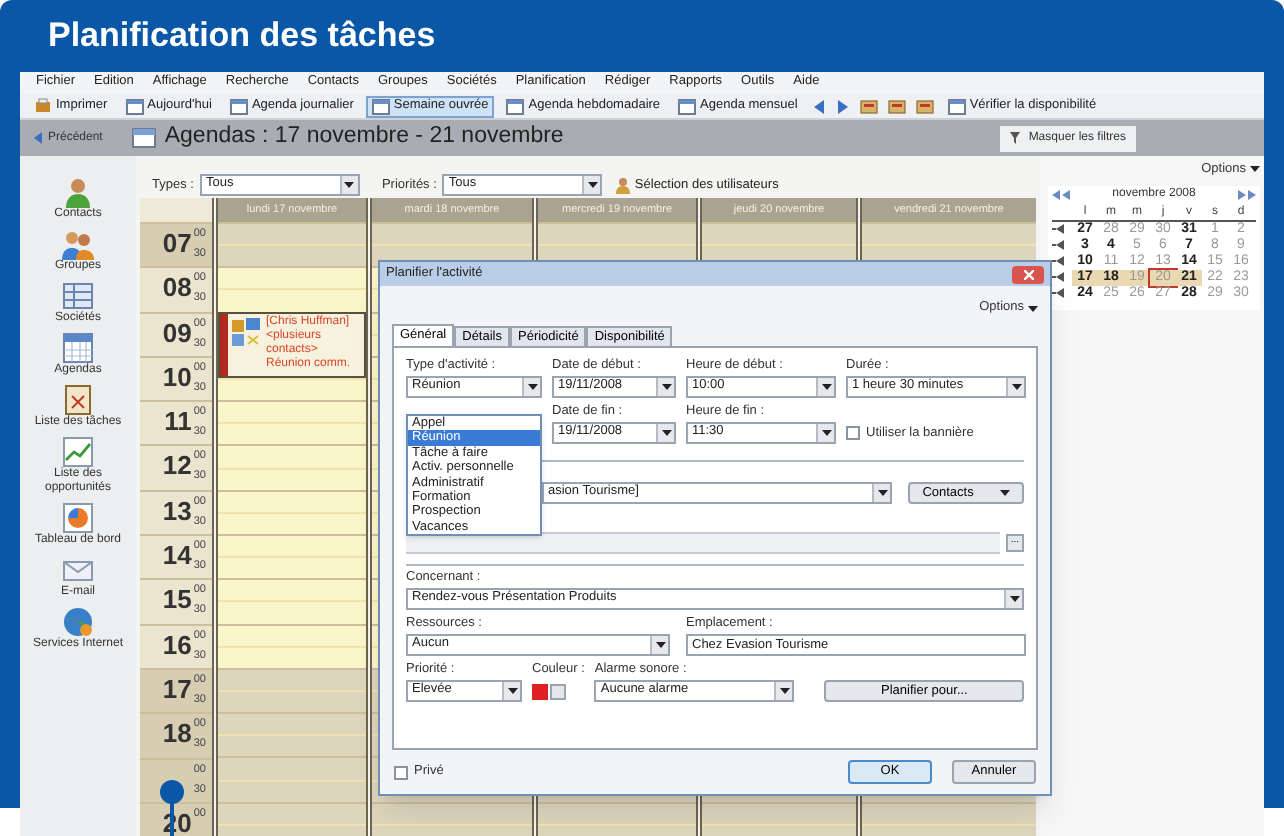  I want to click on hour-label: 10, so click(177, 377).